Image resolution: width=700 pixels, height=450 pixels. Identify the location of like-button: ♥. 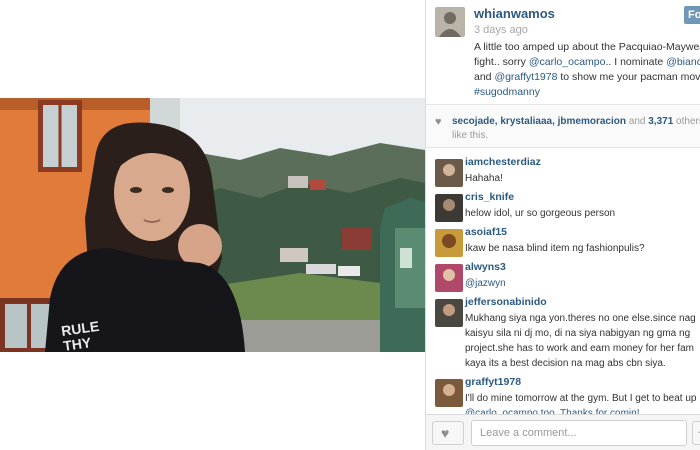
(448, 433).